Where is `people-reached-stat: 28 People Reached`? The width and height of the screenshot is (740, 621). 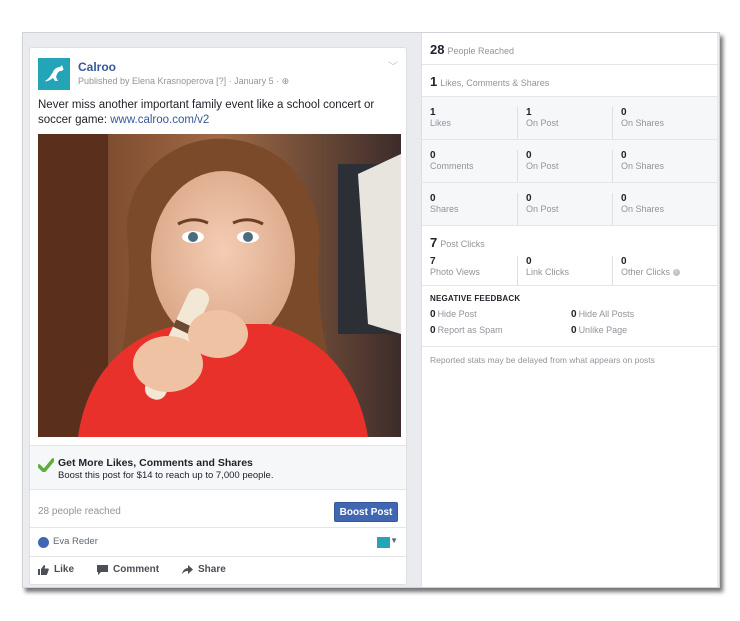 people-reached-stat: 28 People Reached is located at coordinates (569, 49).